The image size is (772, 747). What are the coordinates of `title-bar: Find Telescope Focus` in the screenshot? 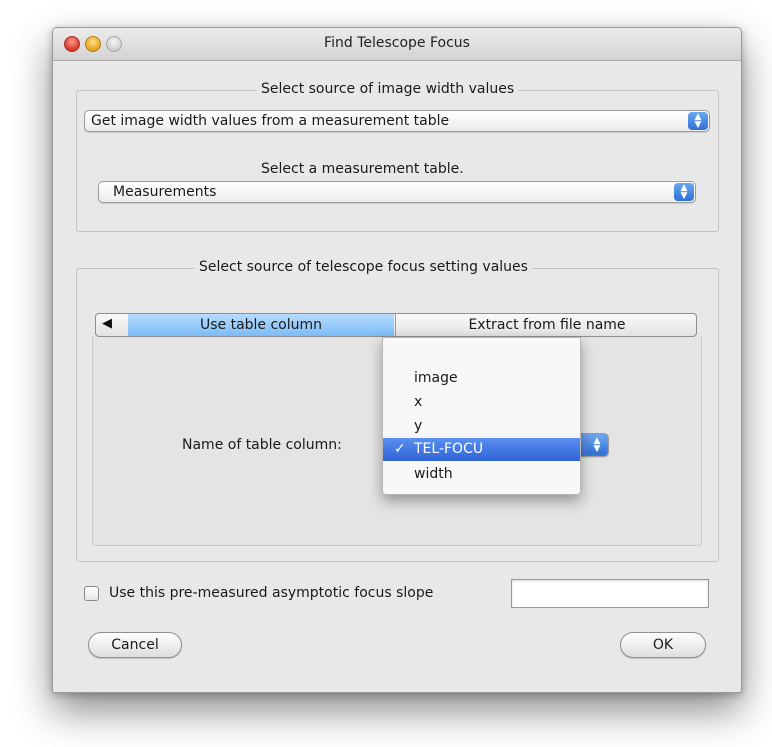 It's located at (397, 44).